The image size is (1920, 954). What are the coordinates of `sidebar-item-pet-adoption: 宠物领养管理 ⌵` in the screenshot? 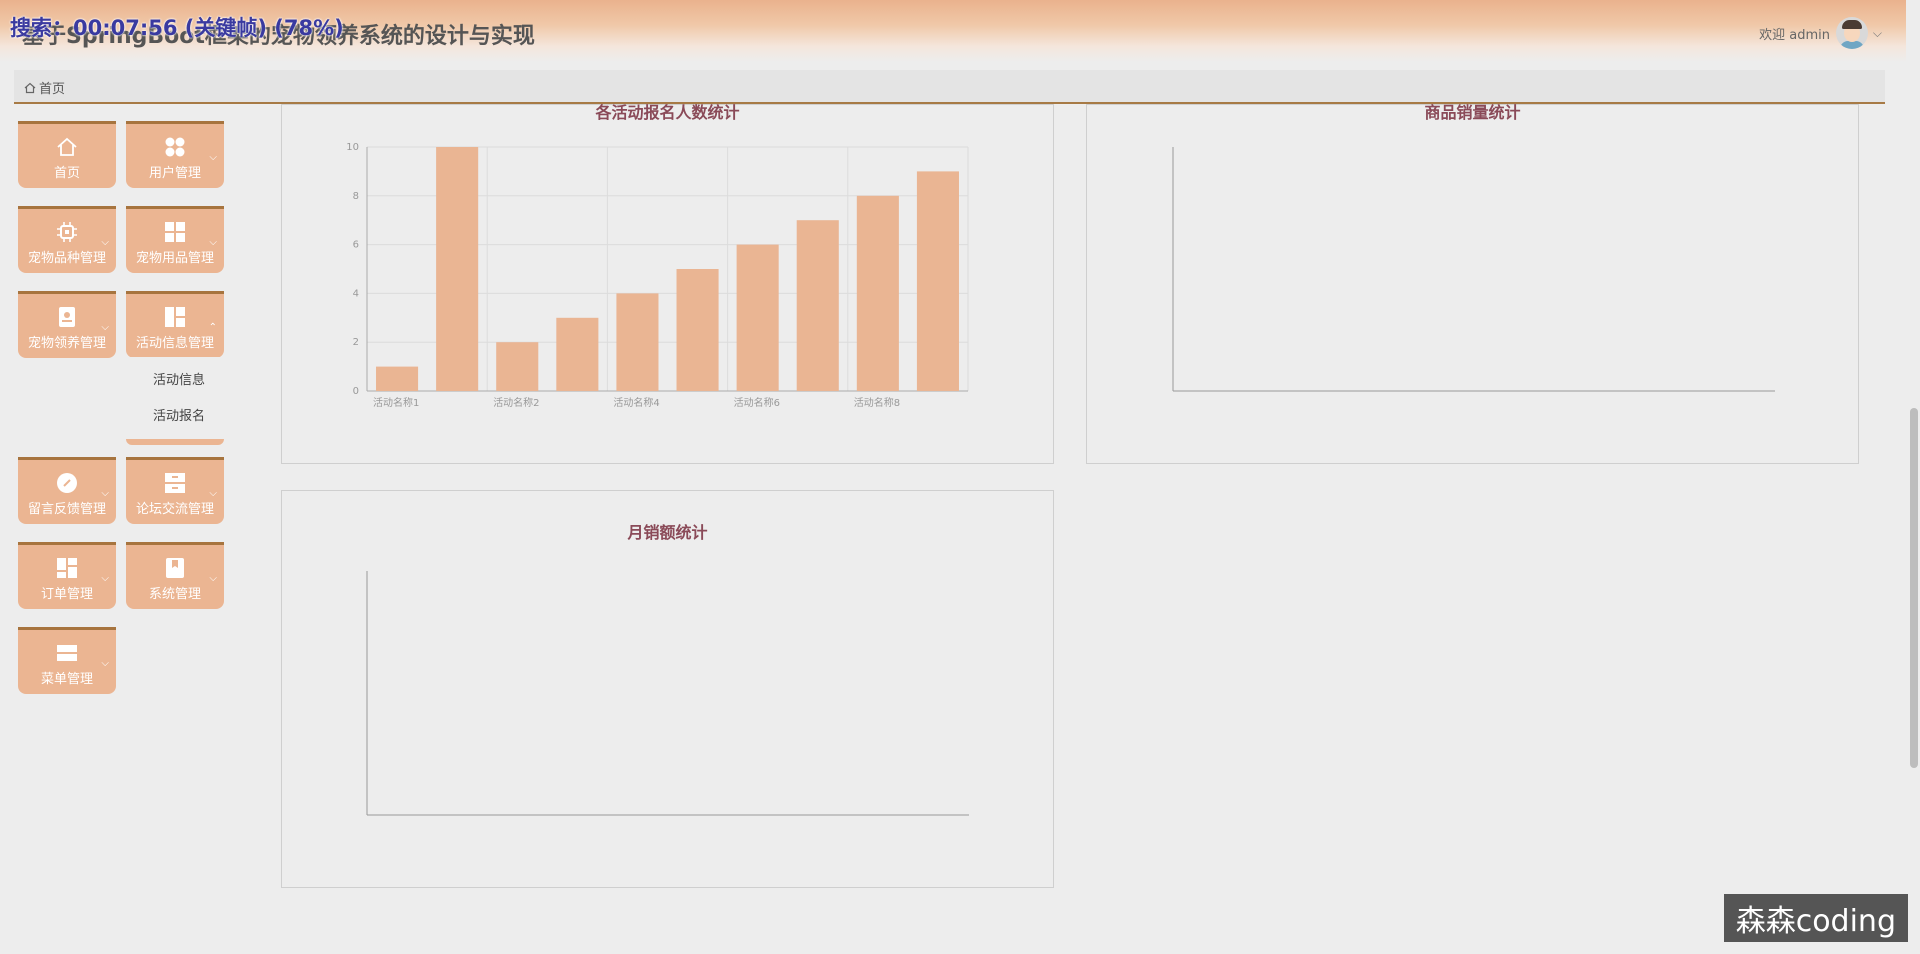 It's located at (67, 324).